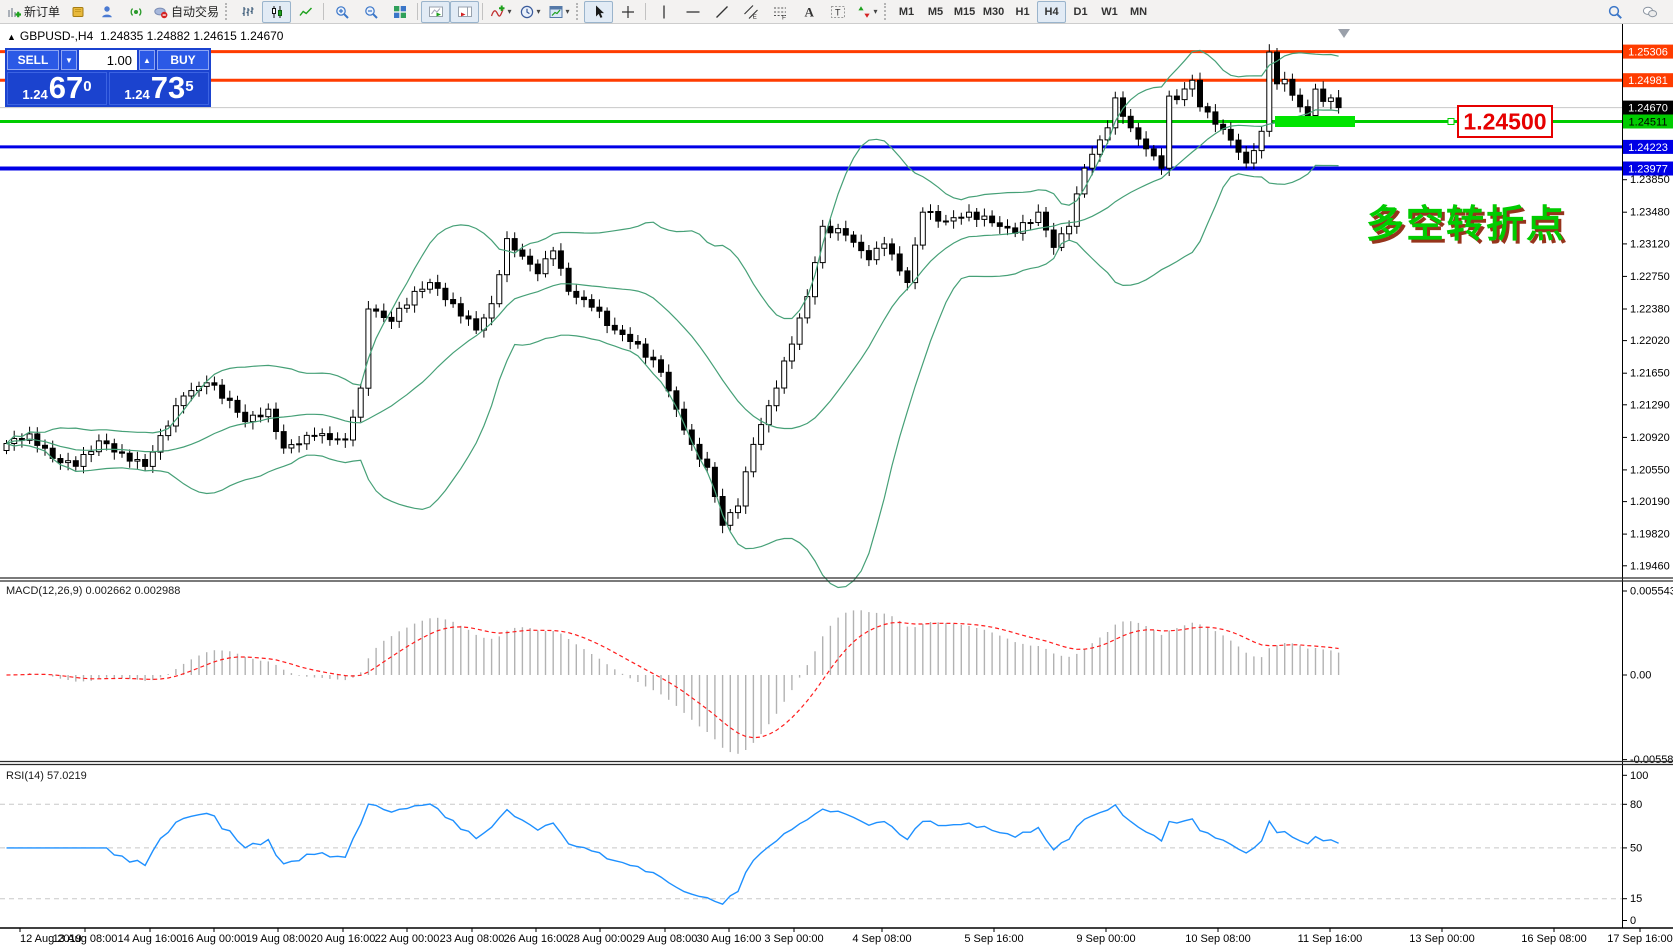  I want to click on text-icon: A, so click(809, 11).